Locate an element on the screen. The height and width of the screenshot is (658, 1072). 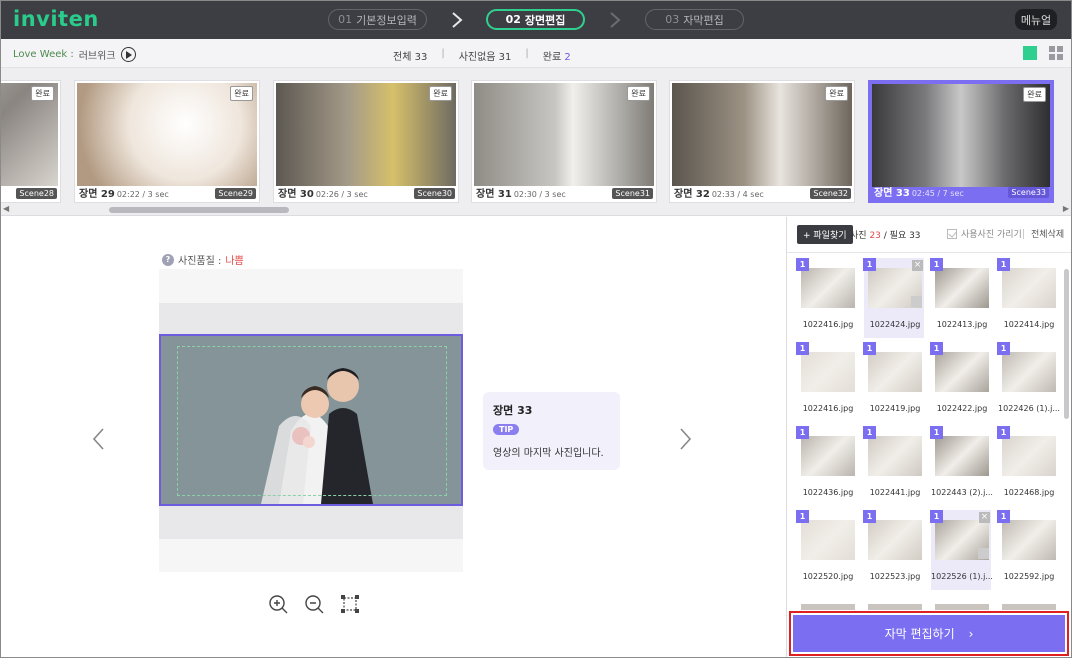
photo-quality: ? 사진품질 : 나쁨 is located at coordinates (203, 259).